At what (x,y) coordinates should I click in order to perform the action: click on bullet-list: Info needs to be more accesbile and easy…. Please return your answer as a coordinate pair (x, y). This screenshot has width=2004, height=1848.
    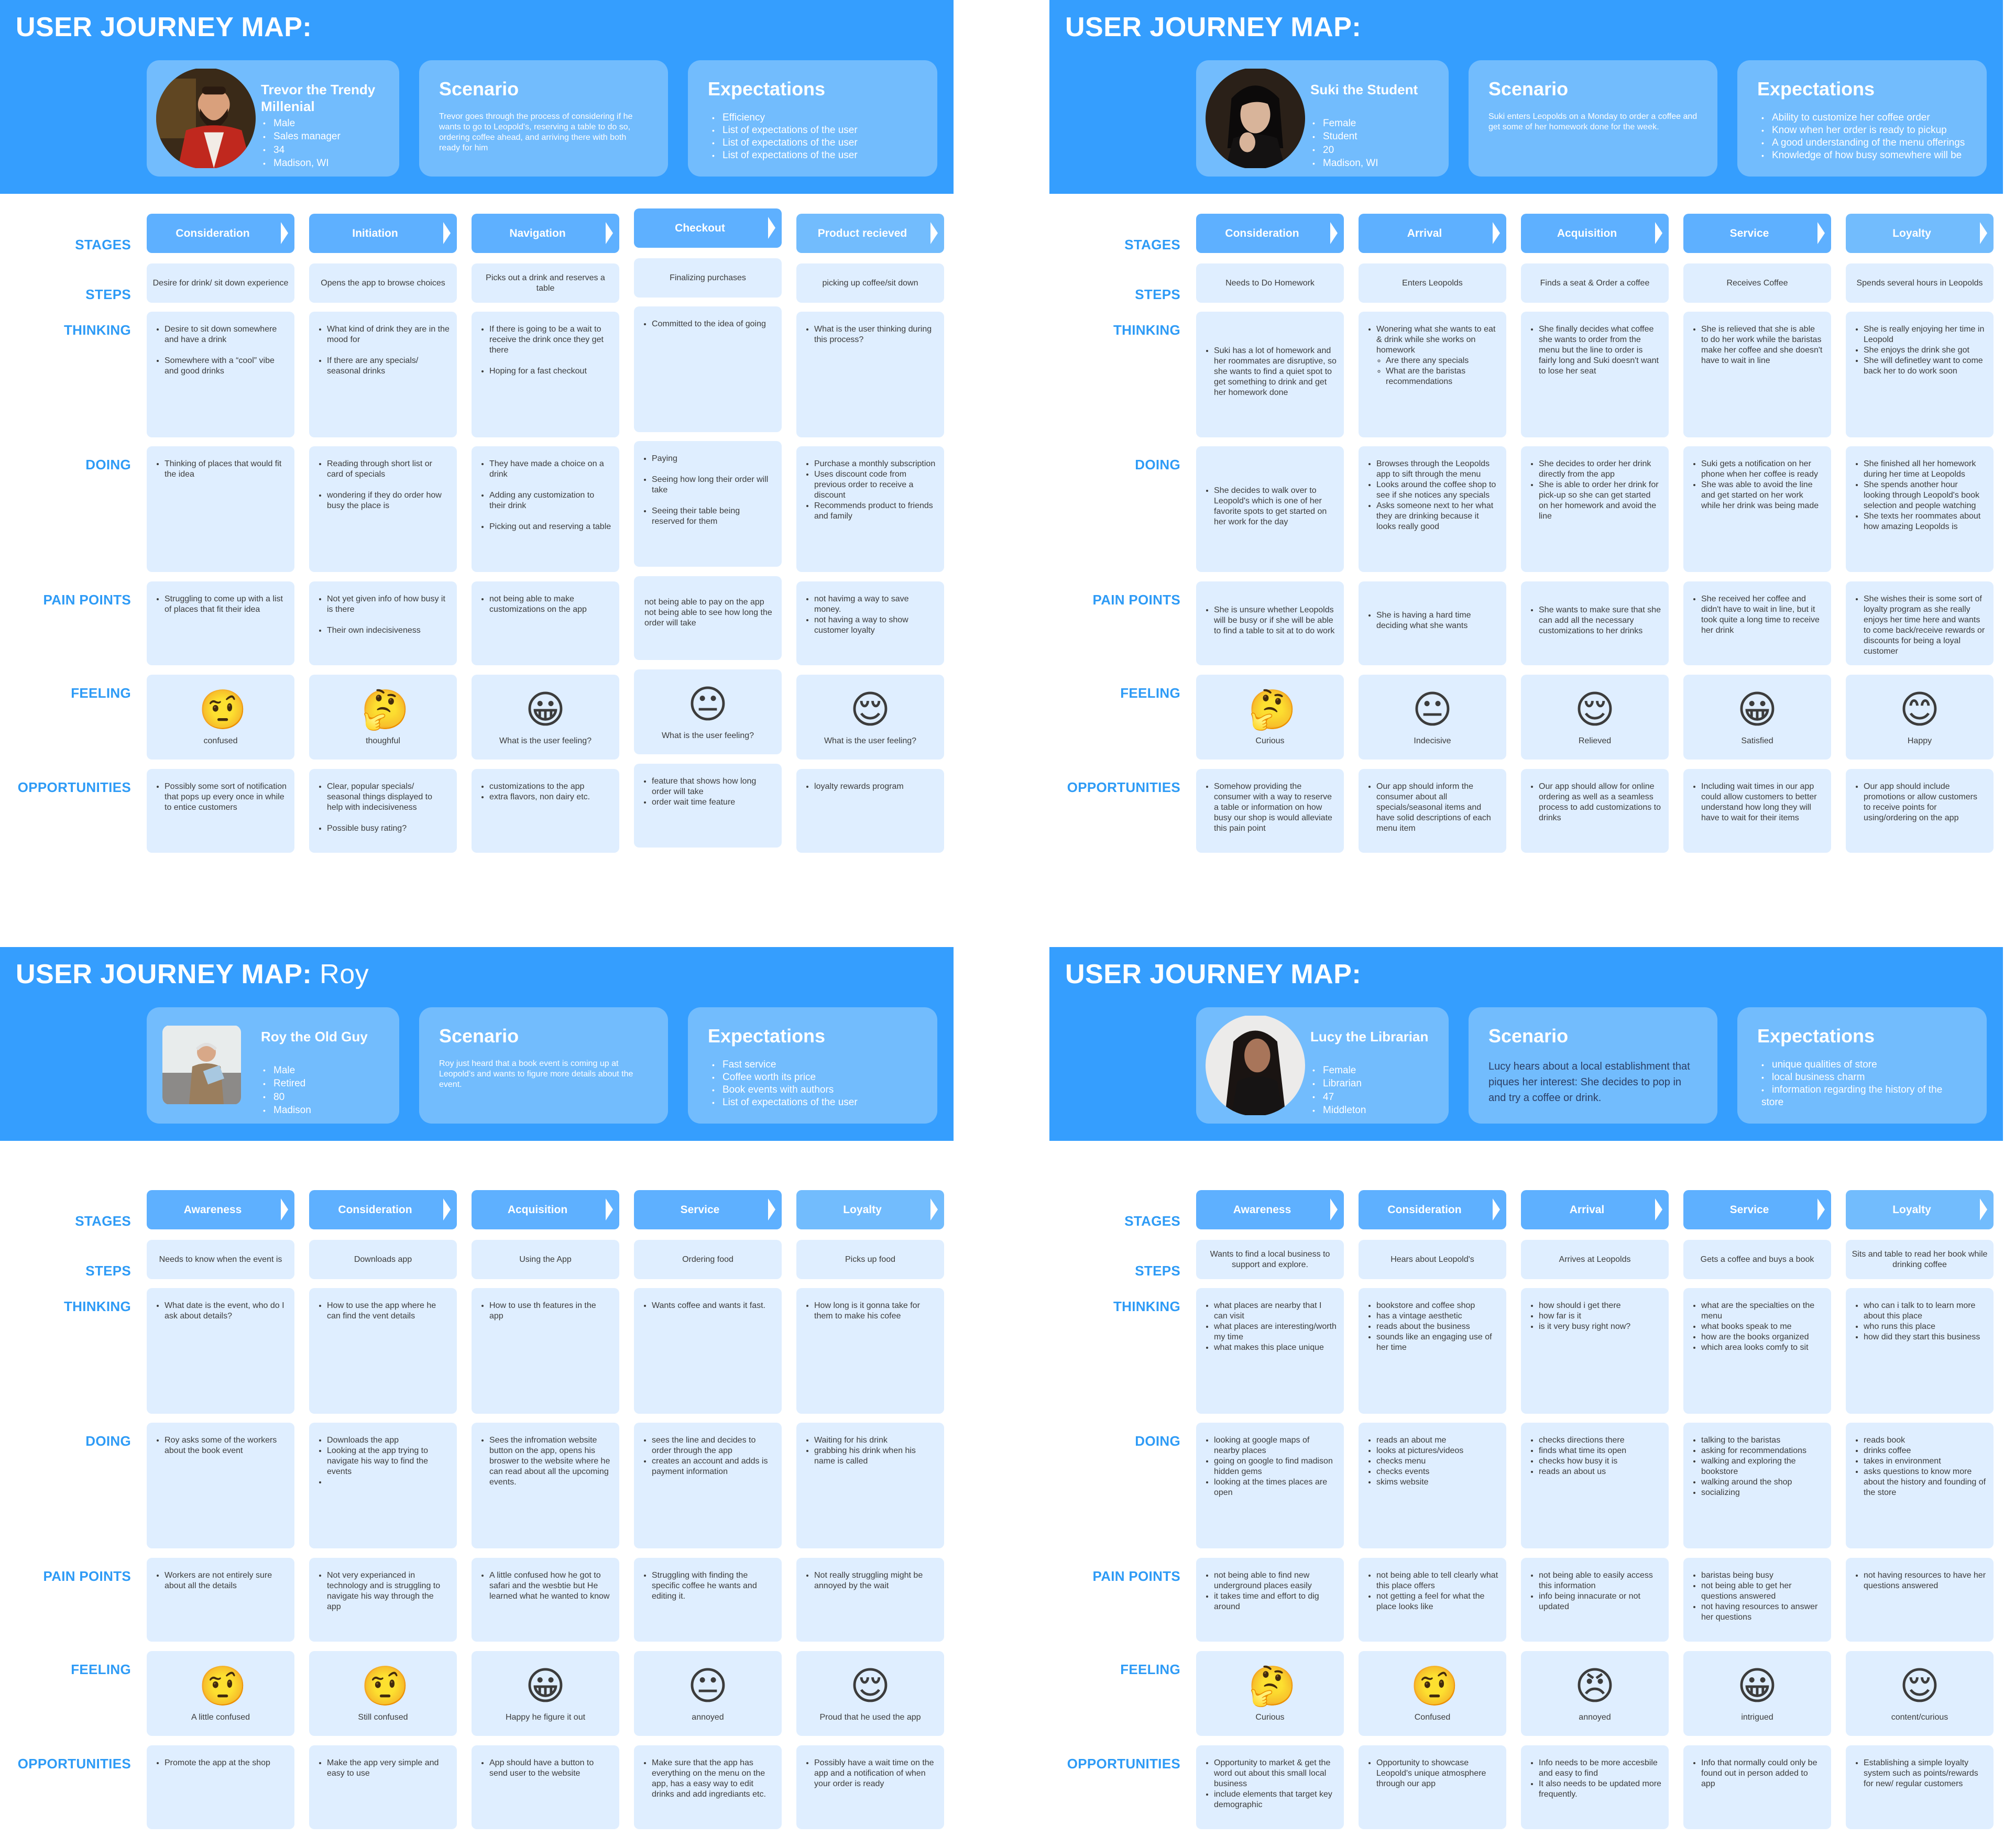
    Looking at the image, I should click on (1595, 1775).